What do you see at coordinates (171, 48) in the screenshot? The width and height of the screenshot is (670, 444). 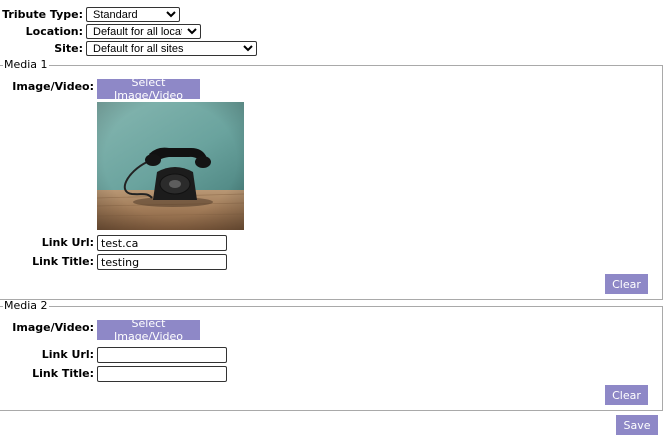 I see `site-select: Default for all sites` at bounding box center [171, 48].